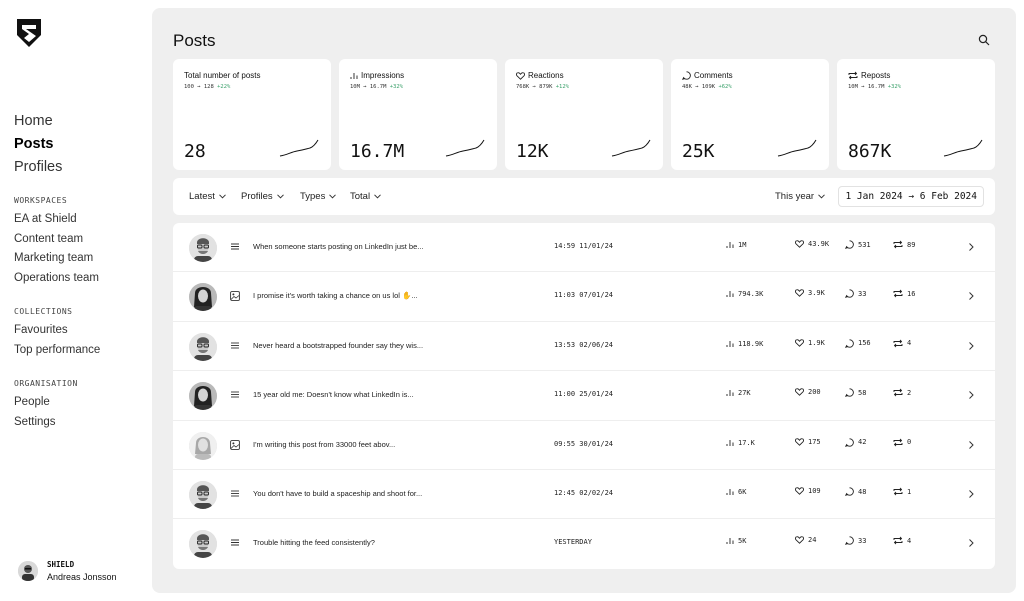  I want to click on post-impressions: 1M, so click(736, 245).